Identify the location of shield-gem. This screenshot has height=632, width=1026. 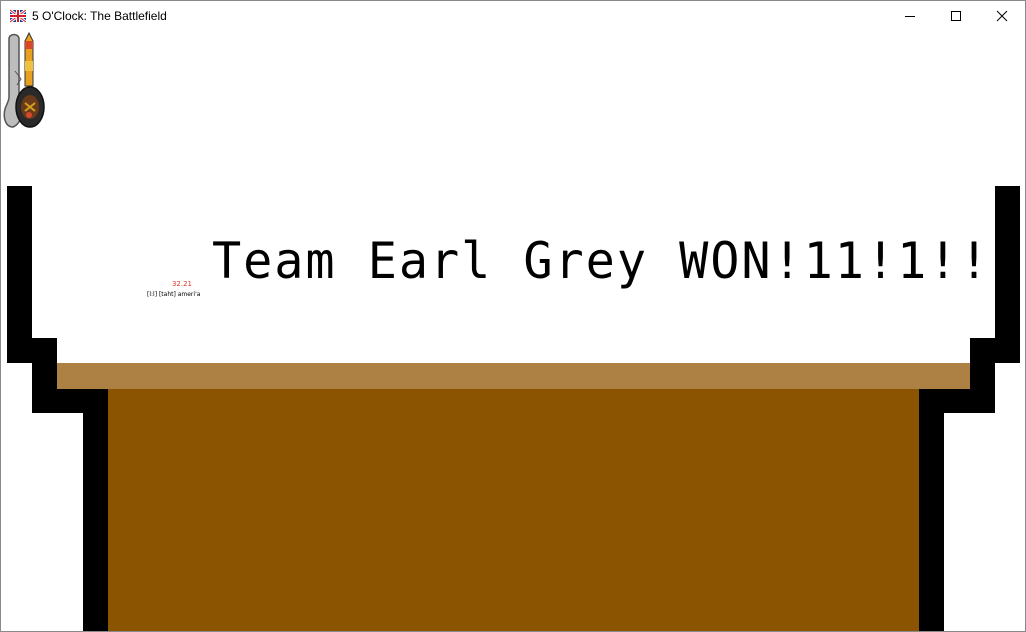
(29, 115).